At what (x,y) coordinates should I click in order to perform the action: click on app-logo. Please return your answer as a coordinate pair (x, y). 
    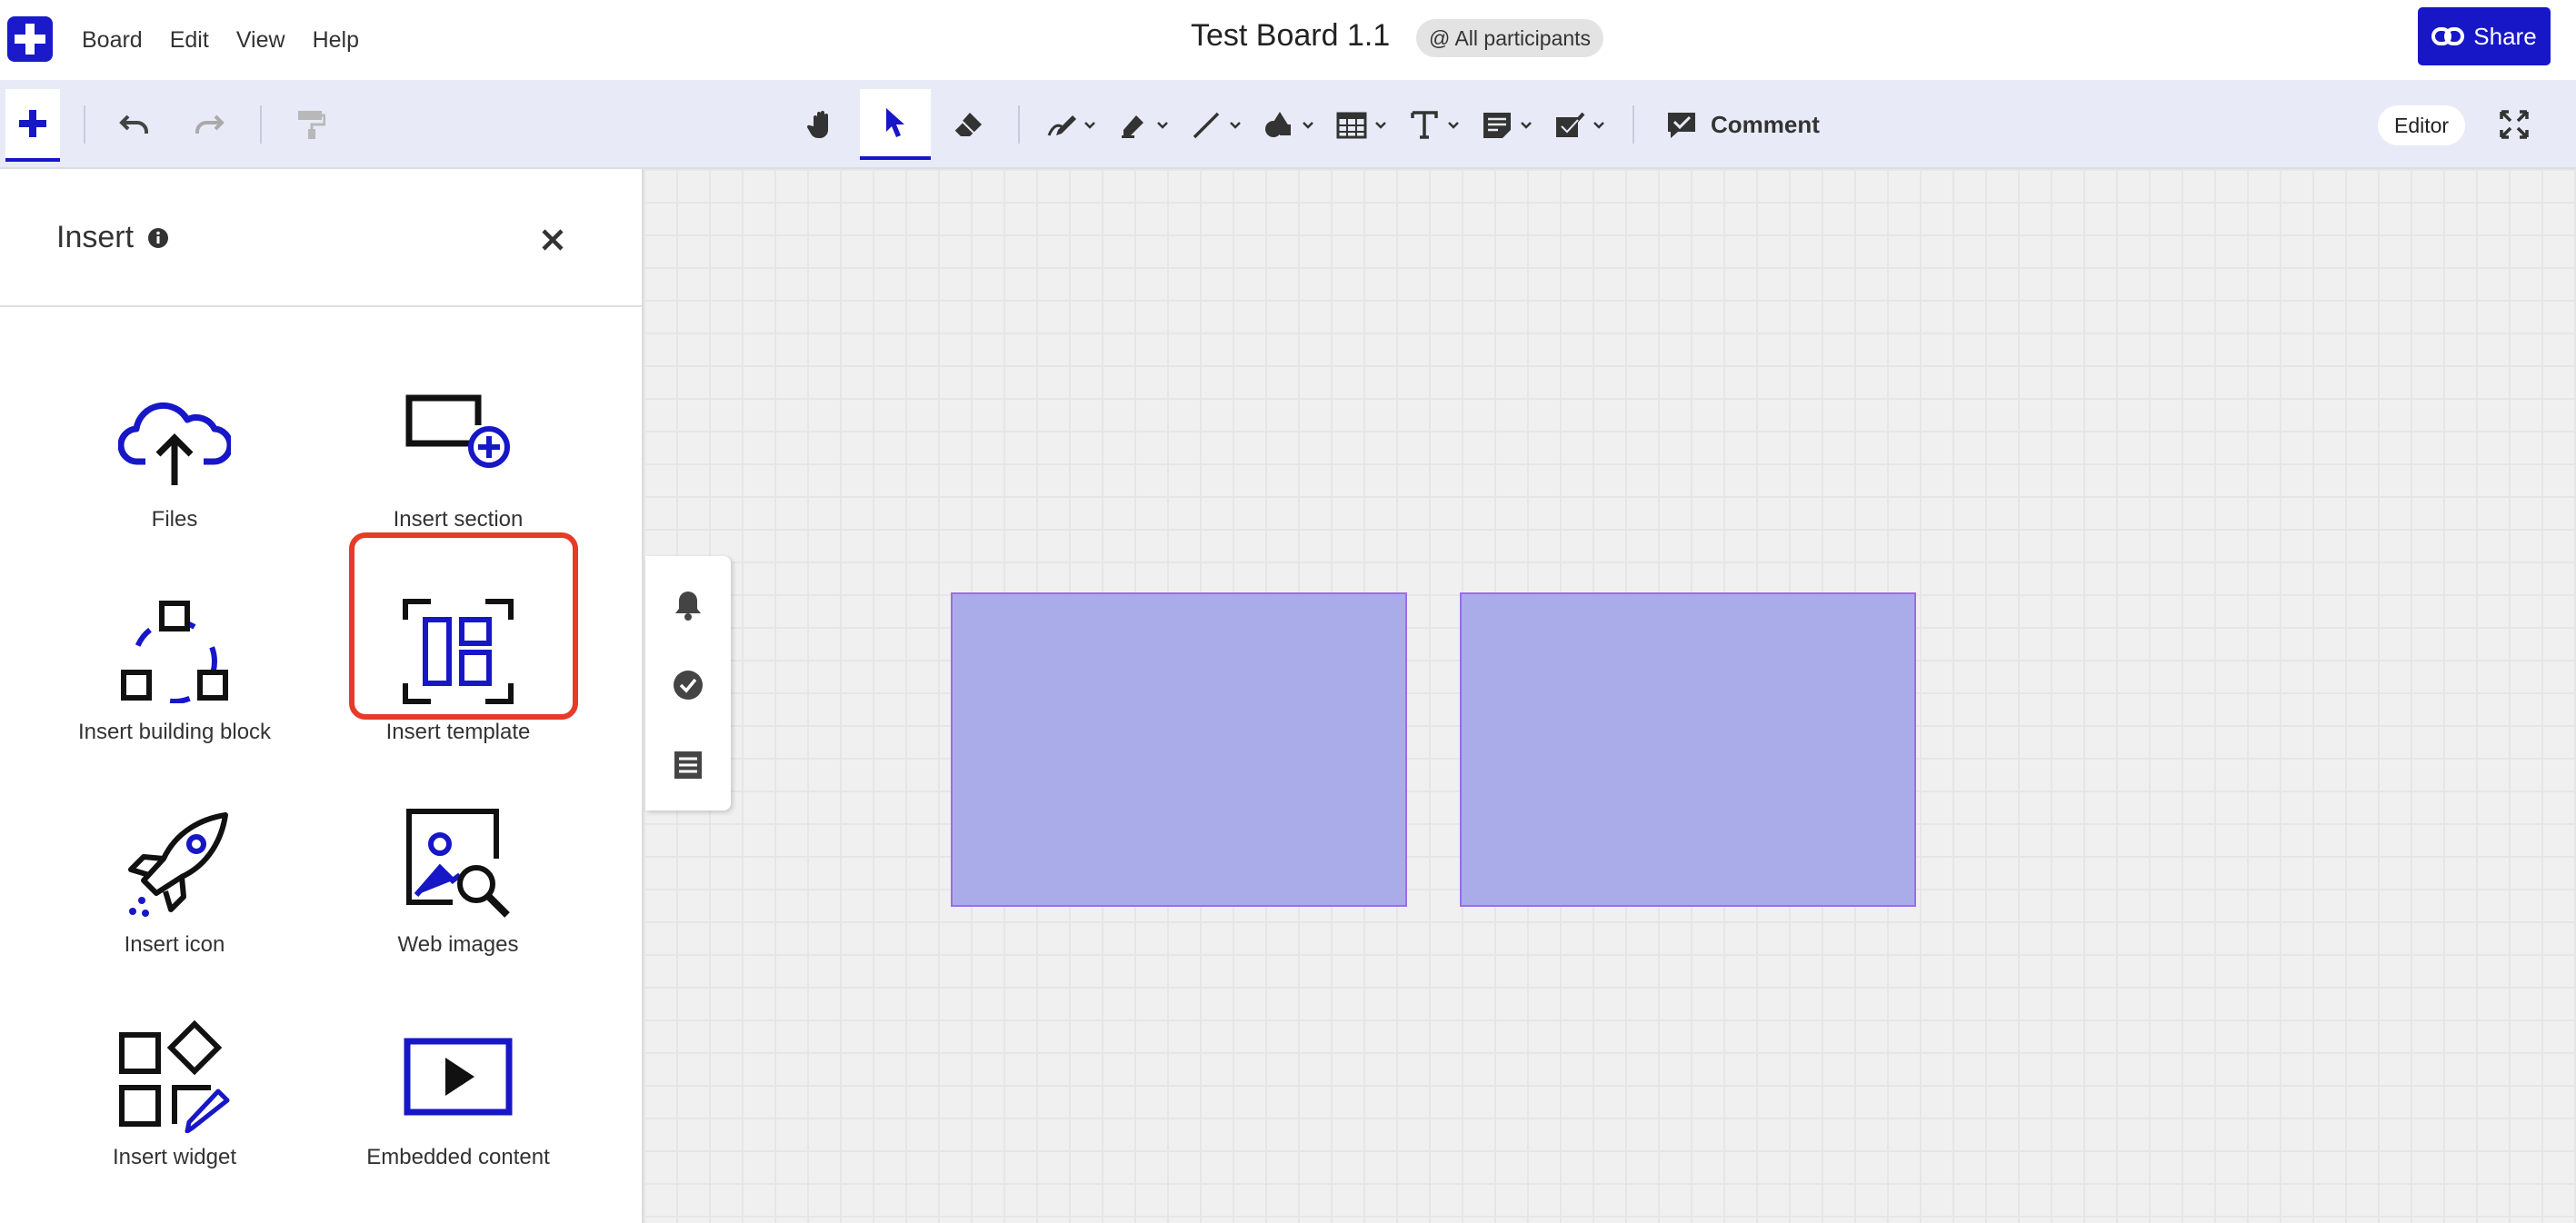
    Looking at the image, I should click on (30, 39).